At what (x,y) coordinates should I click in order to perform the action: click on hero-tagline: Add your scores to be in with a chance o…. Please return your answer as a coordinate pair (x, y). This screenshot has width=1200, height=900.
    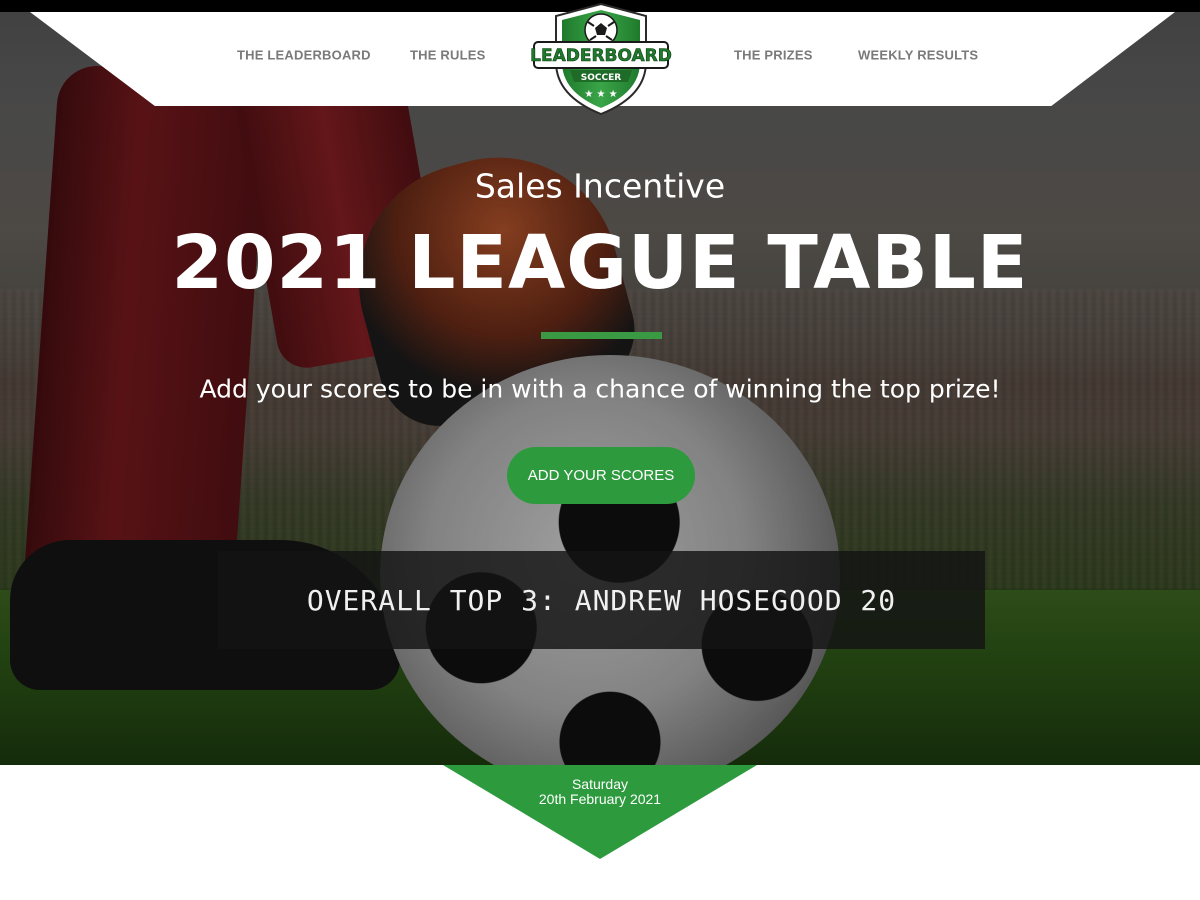
    Looking at the image, I should click on (600, 389).